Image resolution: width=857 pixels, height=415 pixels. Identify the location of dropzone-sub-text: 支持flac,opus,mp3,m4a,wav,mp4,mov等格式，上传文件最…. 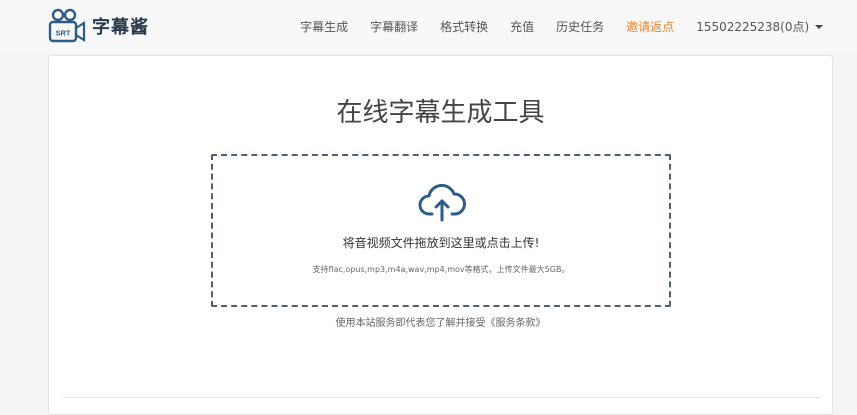
(441, 269).